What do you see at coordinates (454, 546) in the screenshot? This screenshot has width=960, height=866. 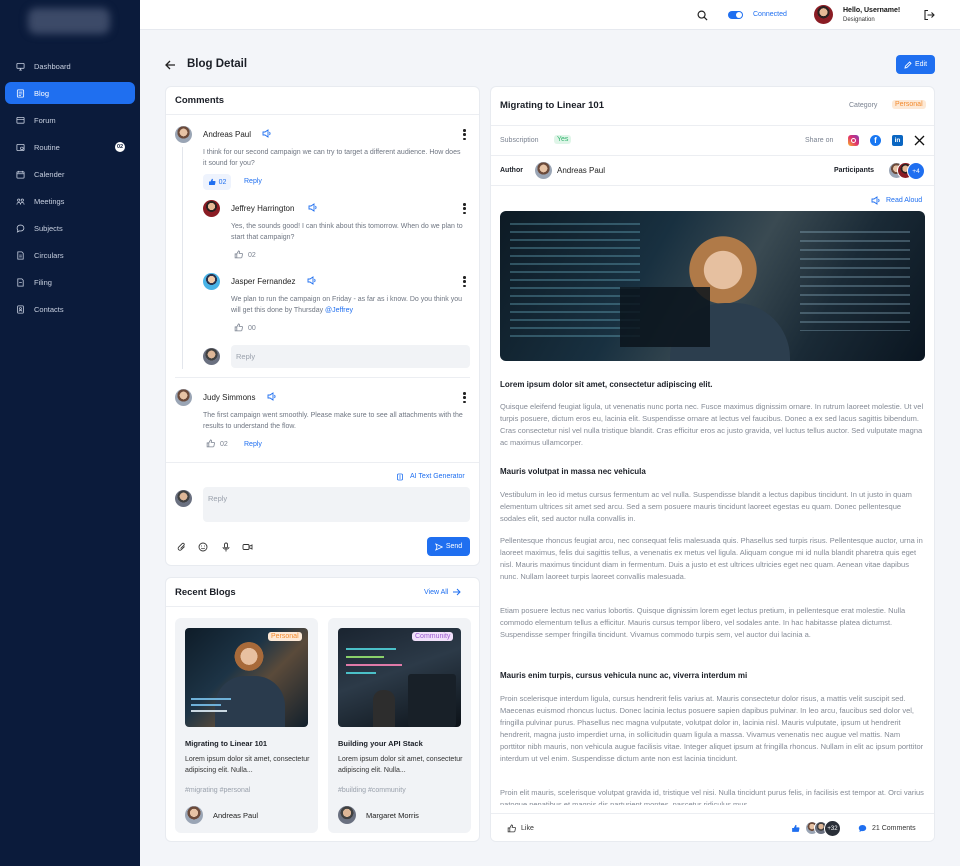 I see `send-label: Send` at bounding box center [454, 546].